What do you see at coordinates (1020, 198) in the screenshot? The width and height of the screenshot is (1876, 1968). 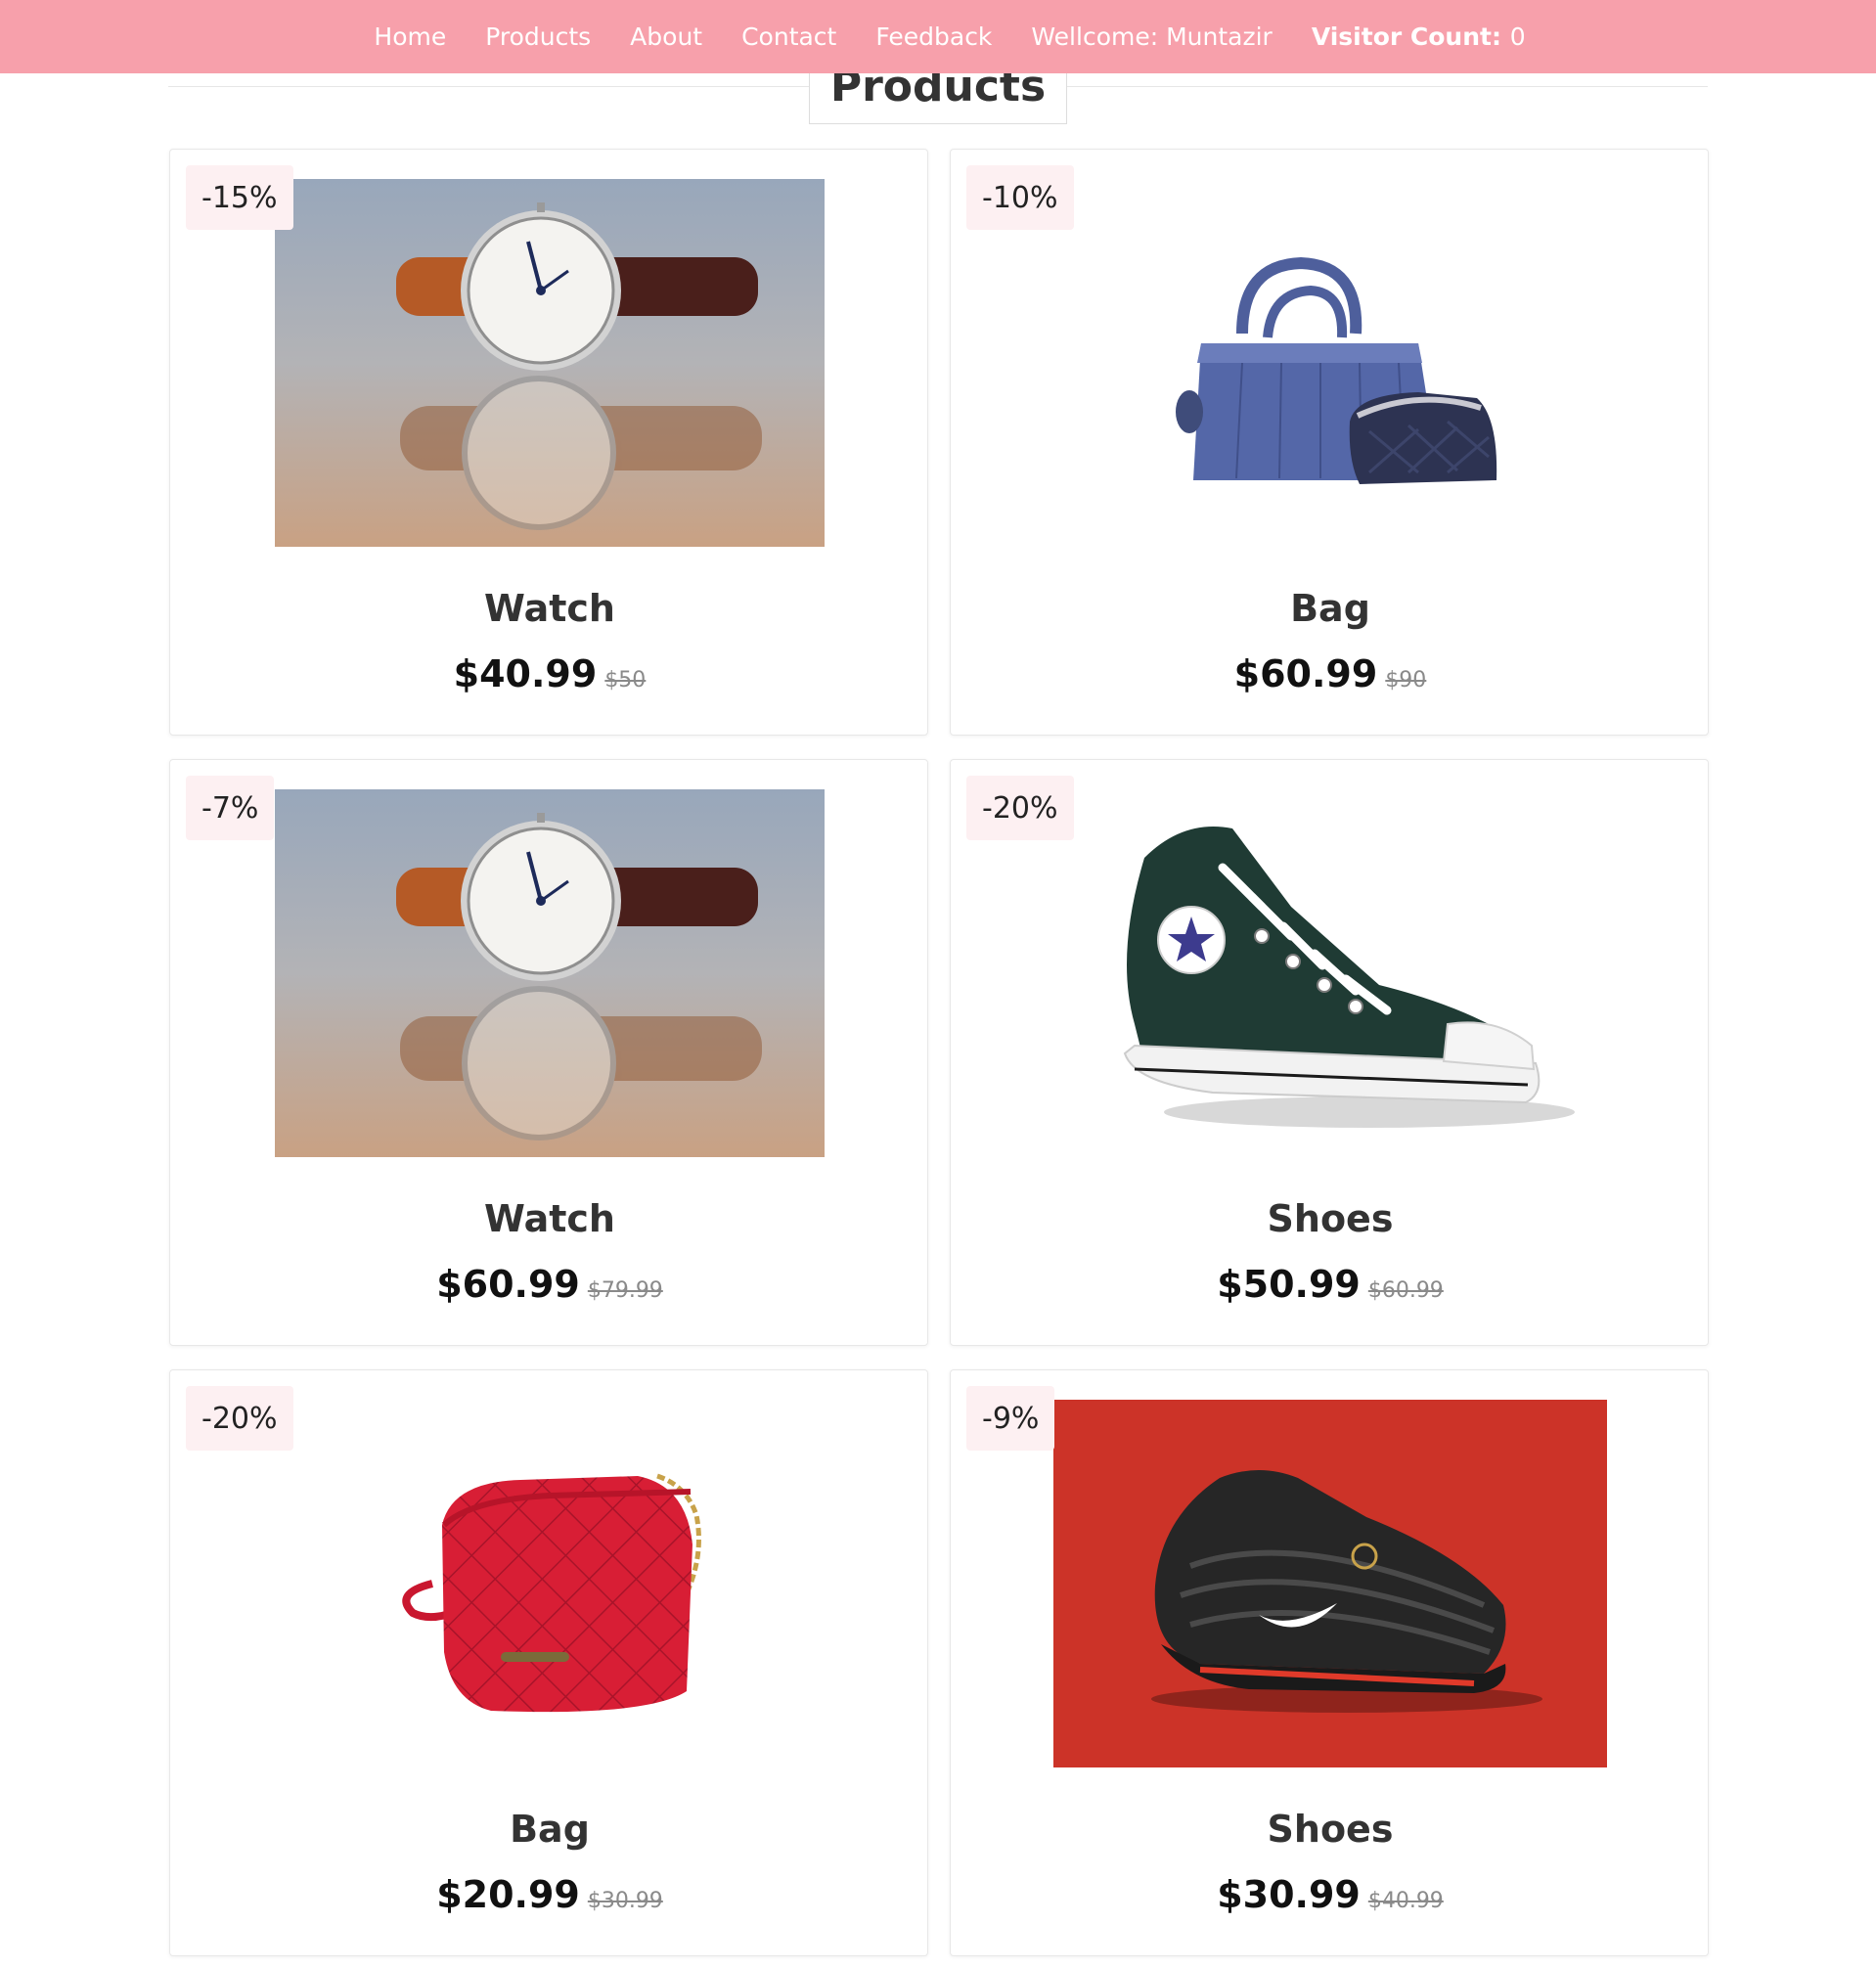 I see `discount-badge: -10%` at bounding box center [1020, 198].